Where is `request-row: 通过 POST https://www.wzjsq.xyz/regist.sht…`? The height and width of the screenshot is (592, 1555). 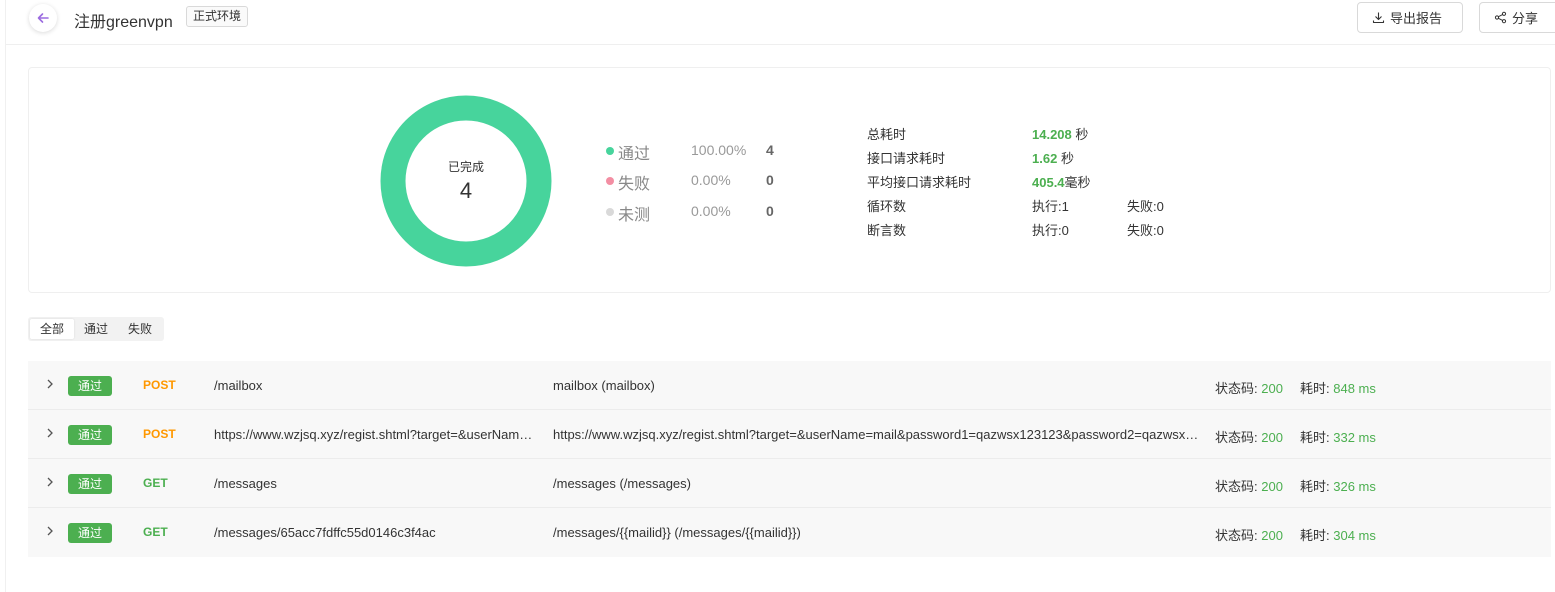 request-row: 通过 POST https://www.wzjsq.xyz/regist.sht… is located at coordinates (789, 434).